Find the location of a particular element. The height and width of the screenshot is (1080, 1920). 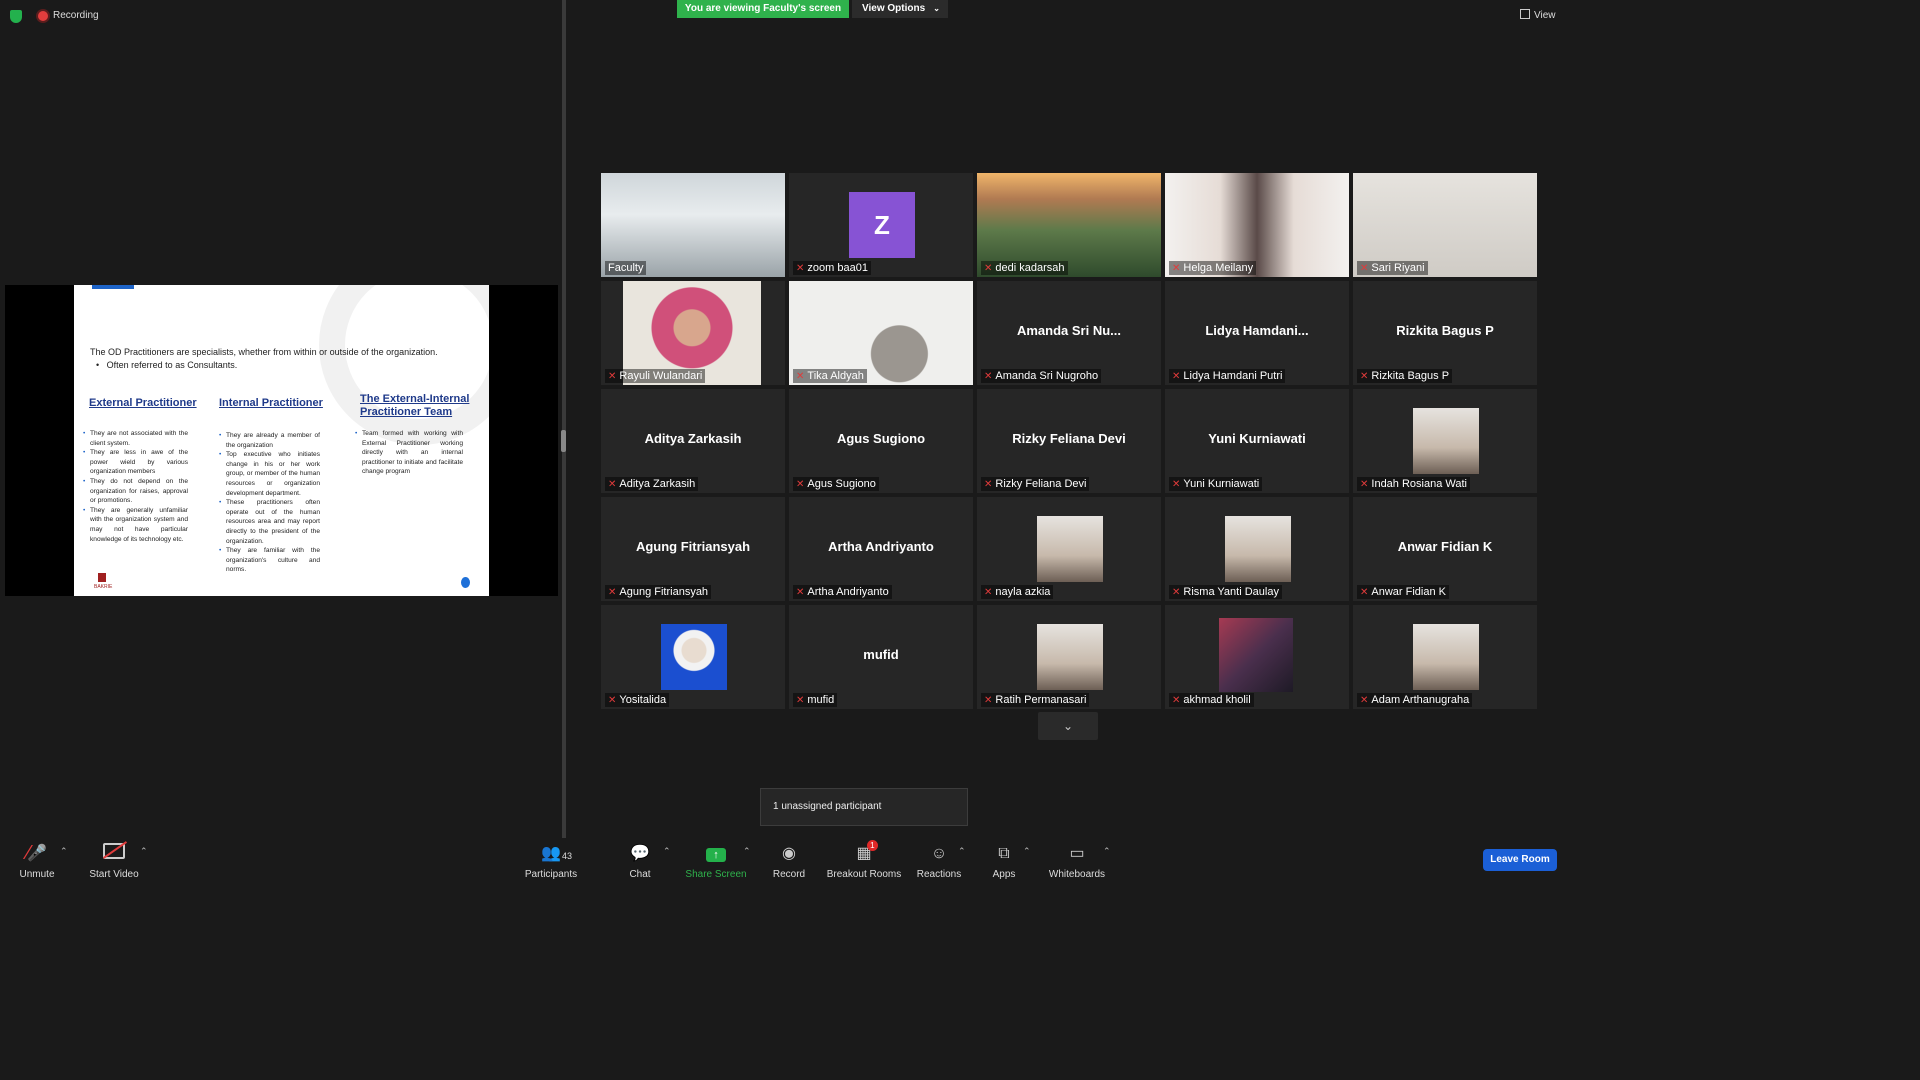

divider-drag-handle is located at coordinates (563, 441).